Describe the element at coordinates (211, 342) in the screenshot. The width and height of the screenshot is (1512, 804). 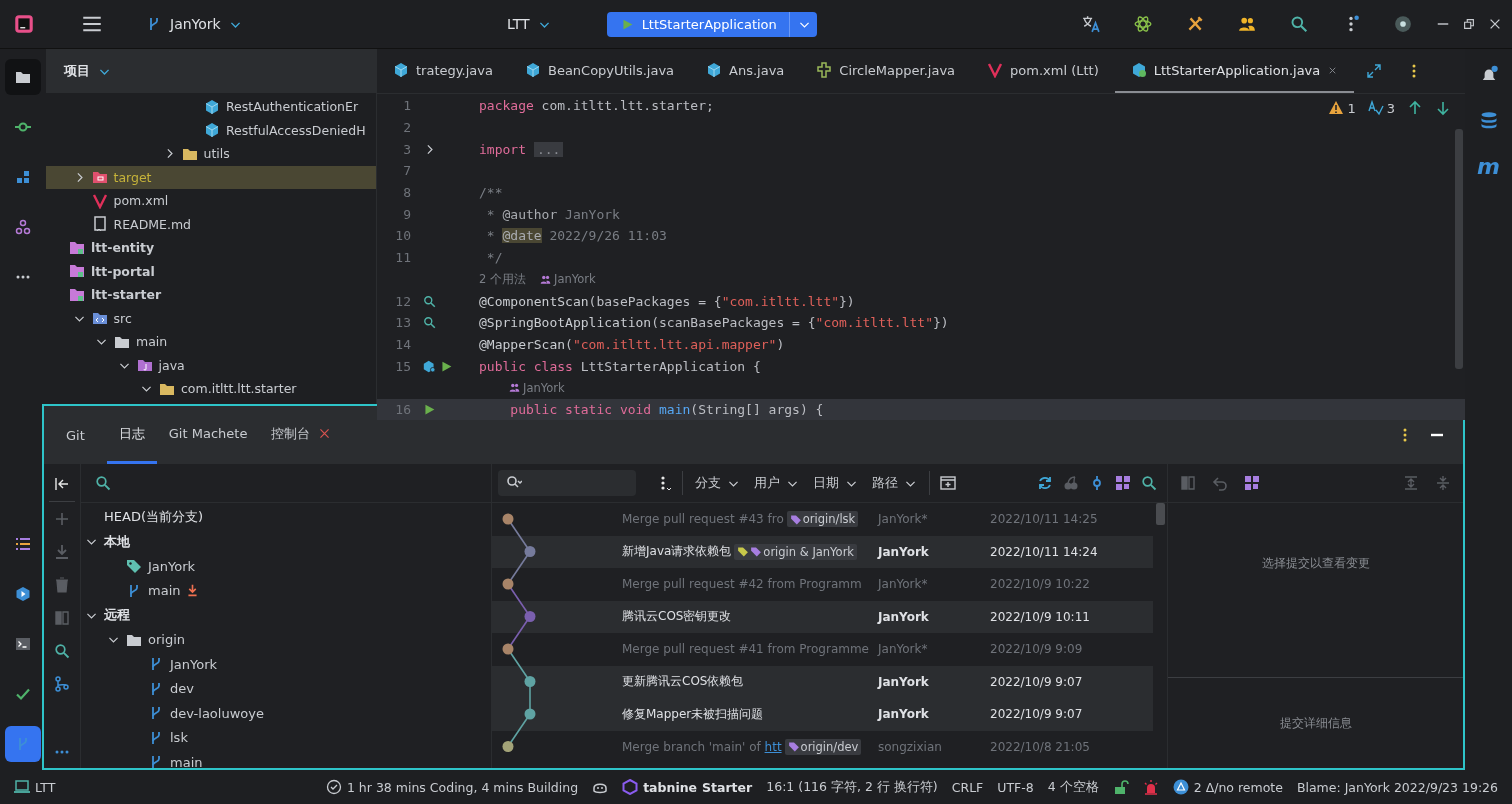
I see `tree-item: main` at that location.